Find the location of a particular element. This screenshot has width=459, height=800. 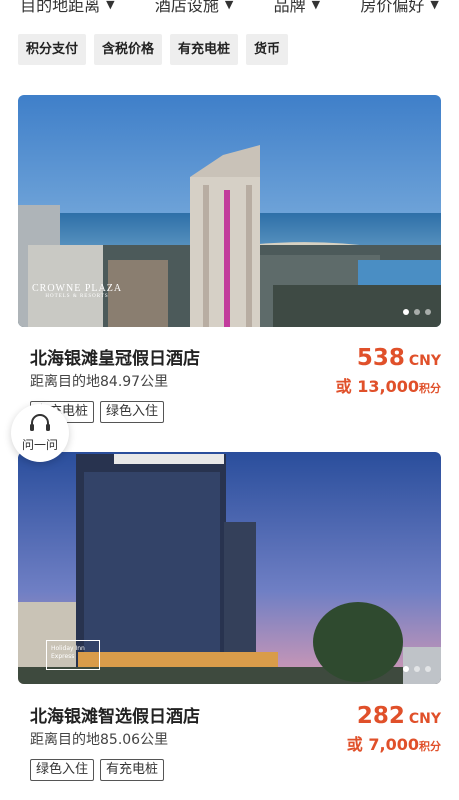

sort-brand-label: 品牌 is located at coordinates (289, 7).